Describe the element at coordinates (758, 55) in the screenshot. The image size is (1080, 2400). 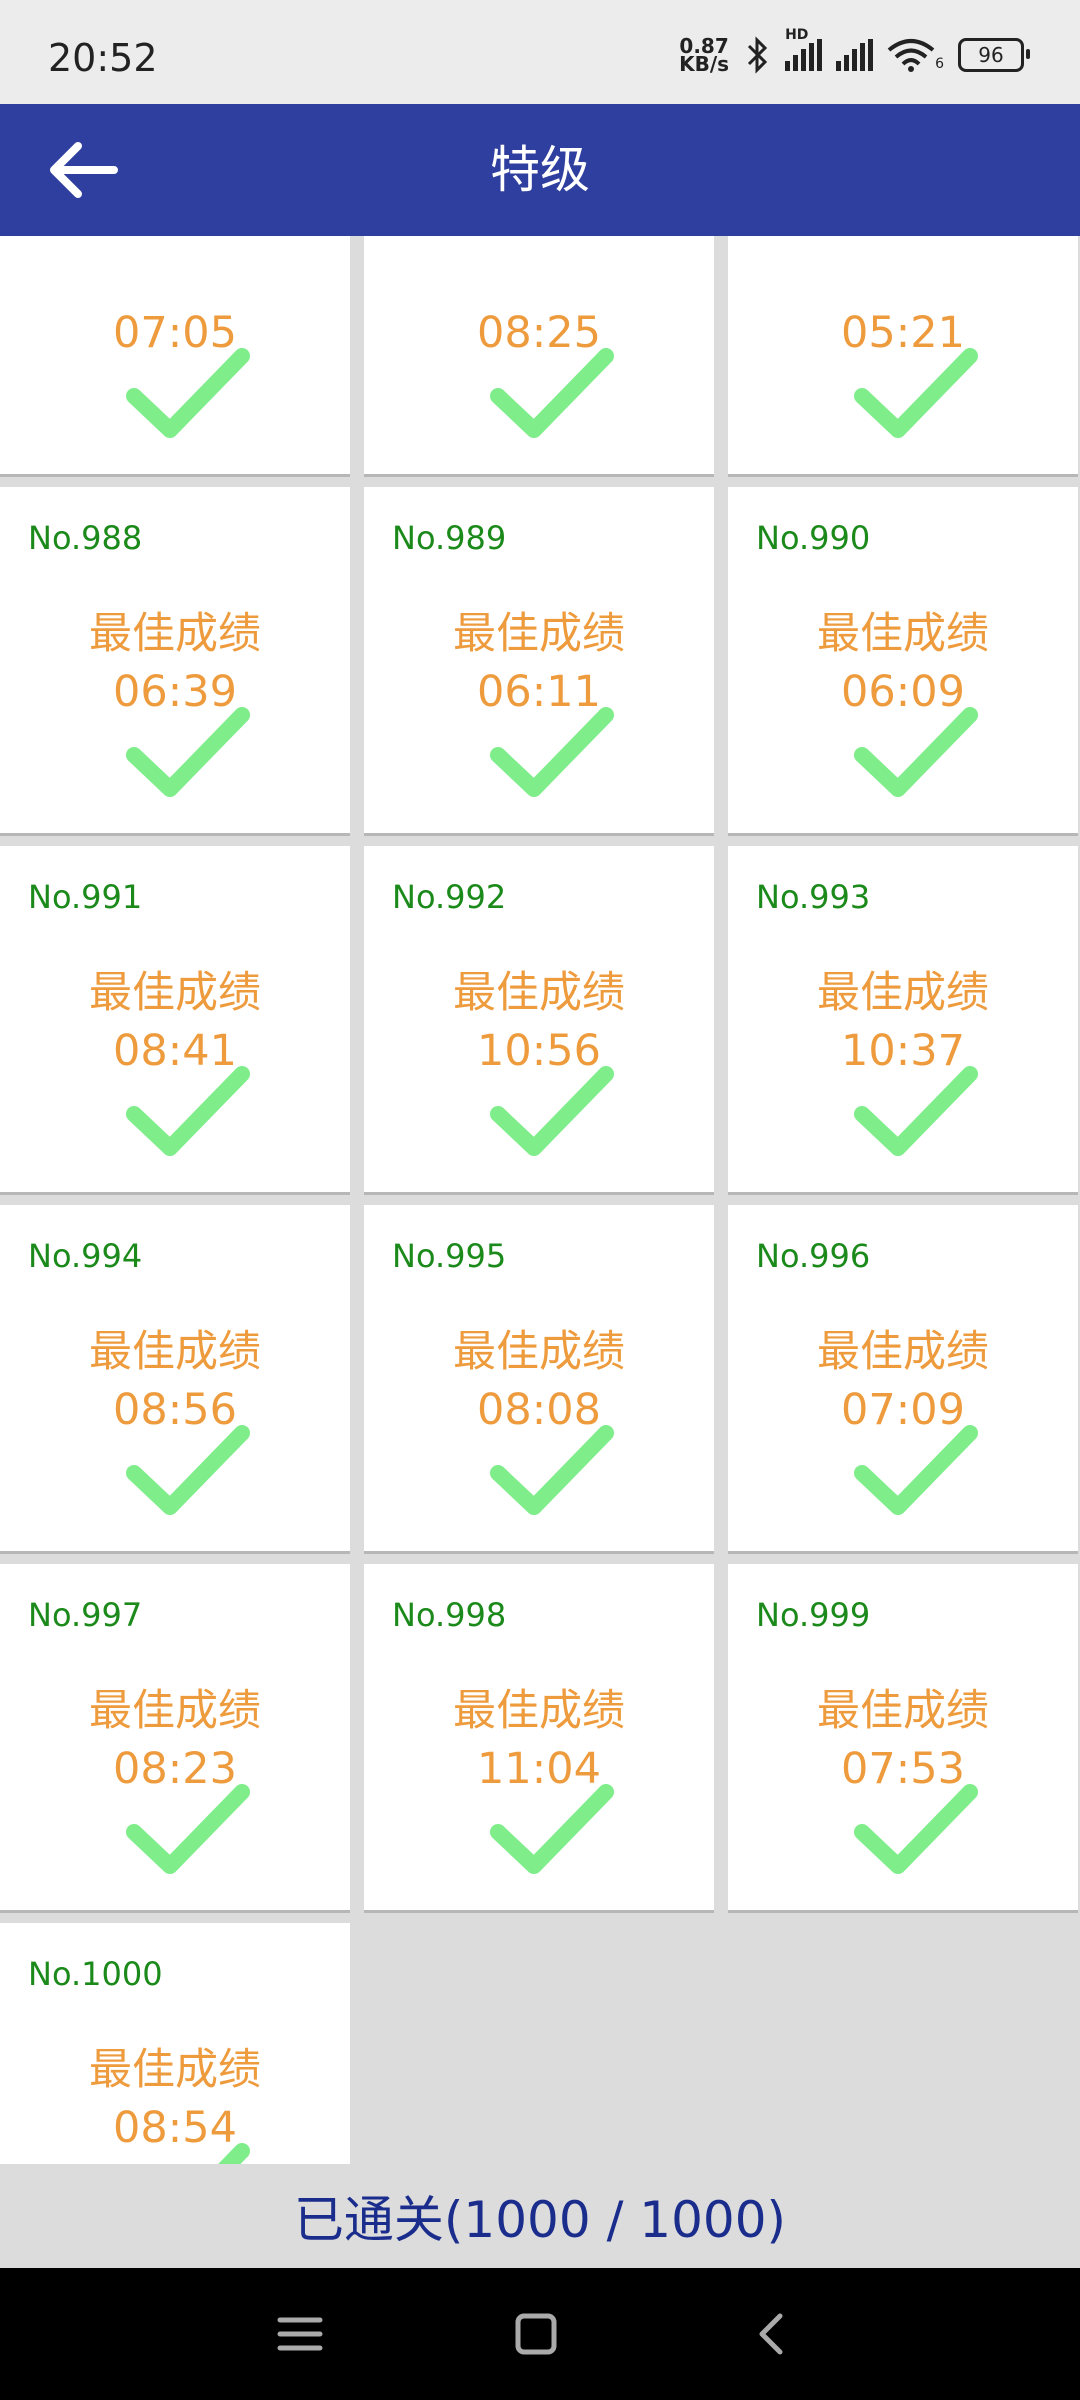
I see `bluetooth-icon` at that location.